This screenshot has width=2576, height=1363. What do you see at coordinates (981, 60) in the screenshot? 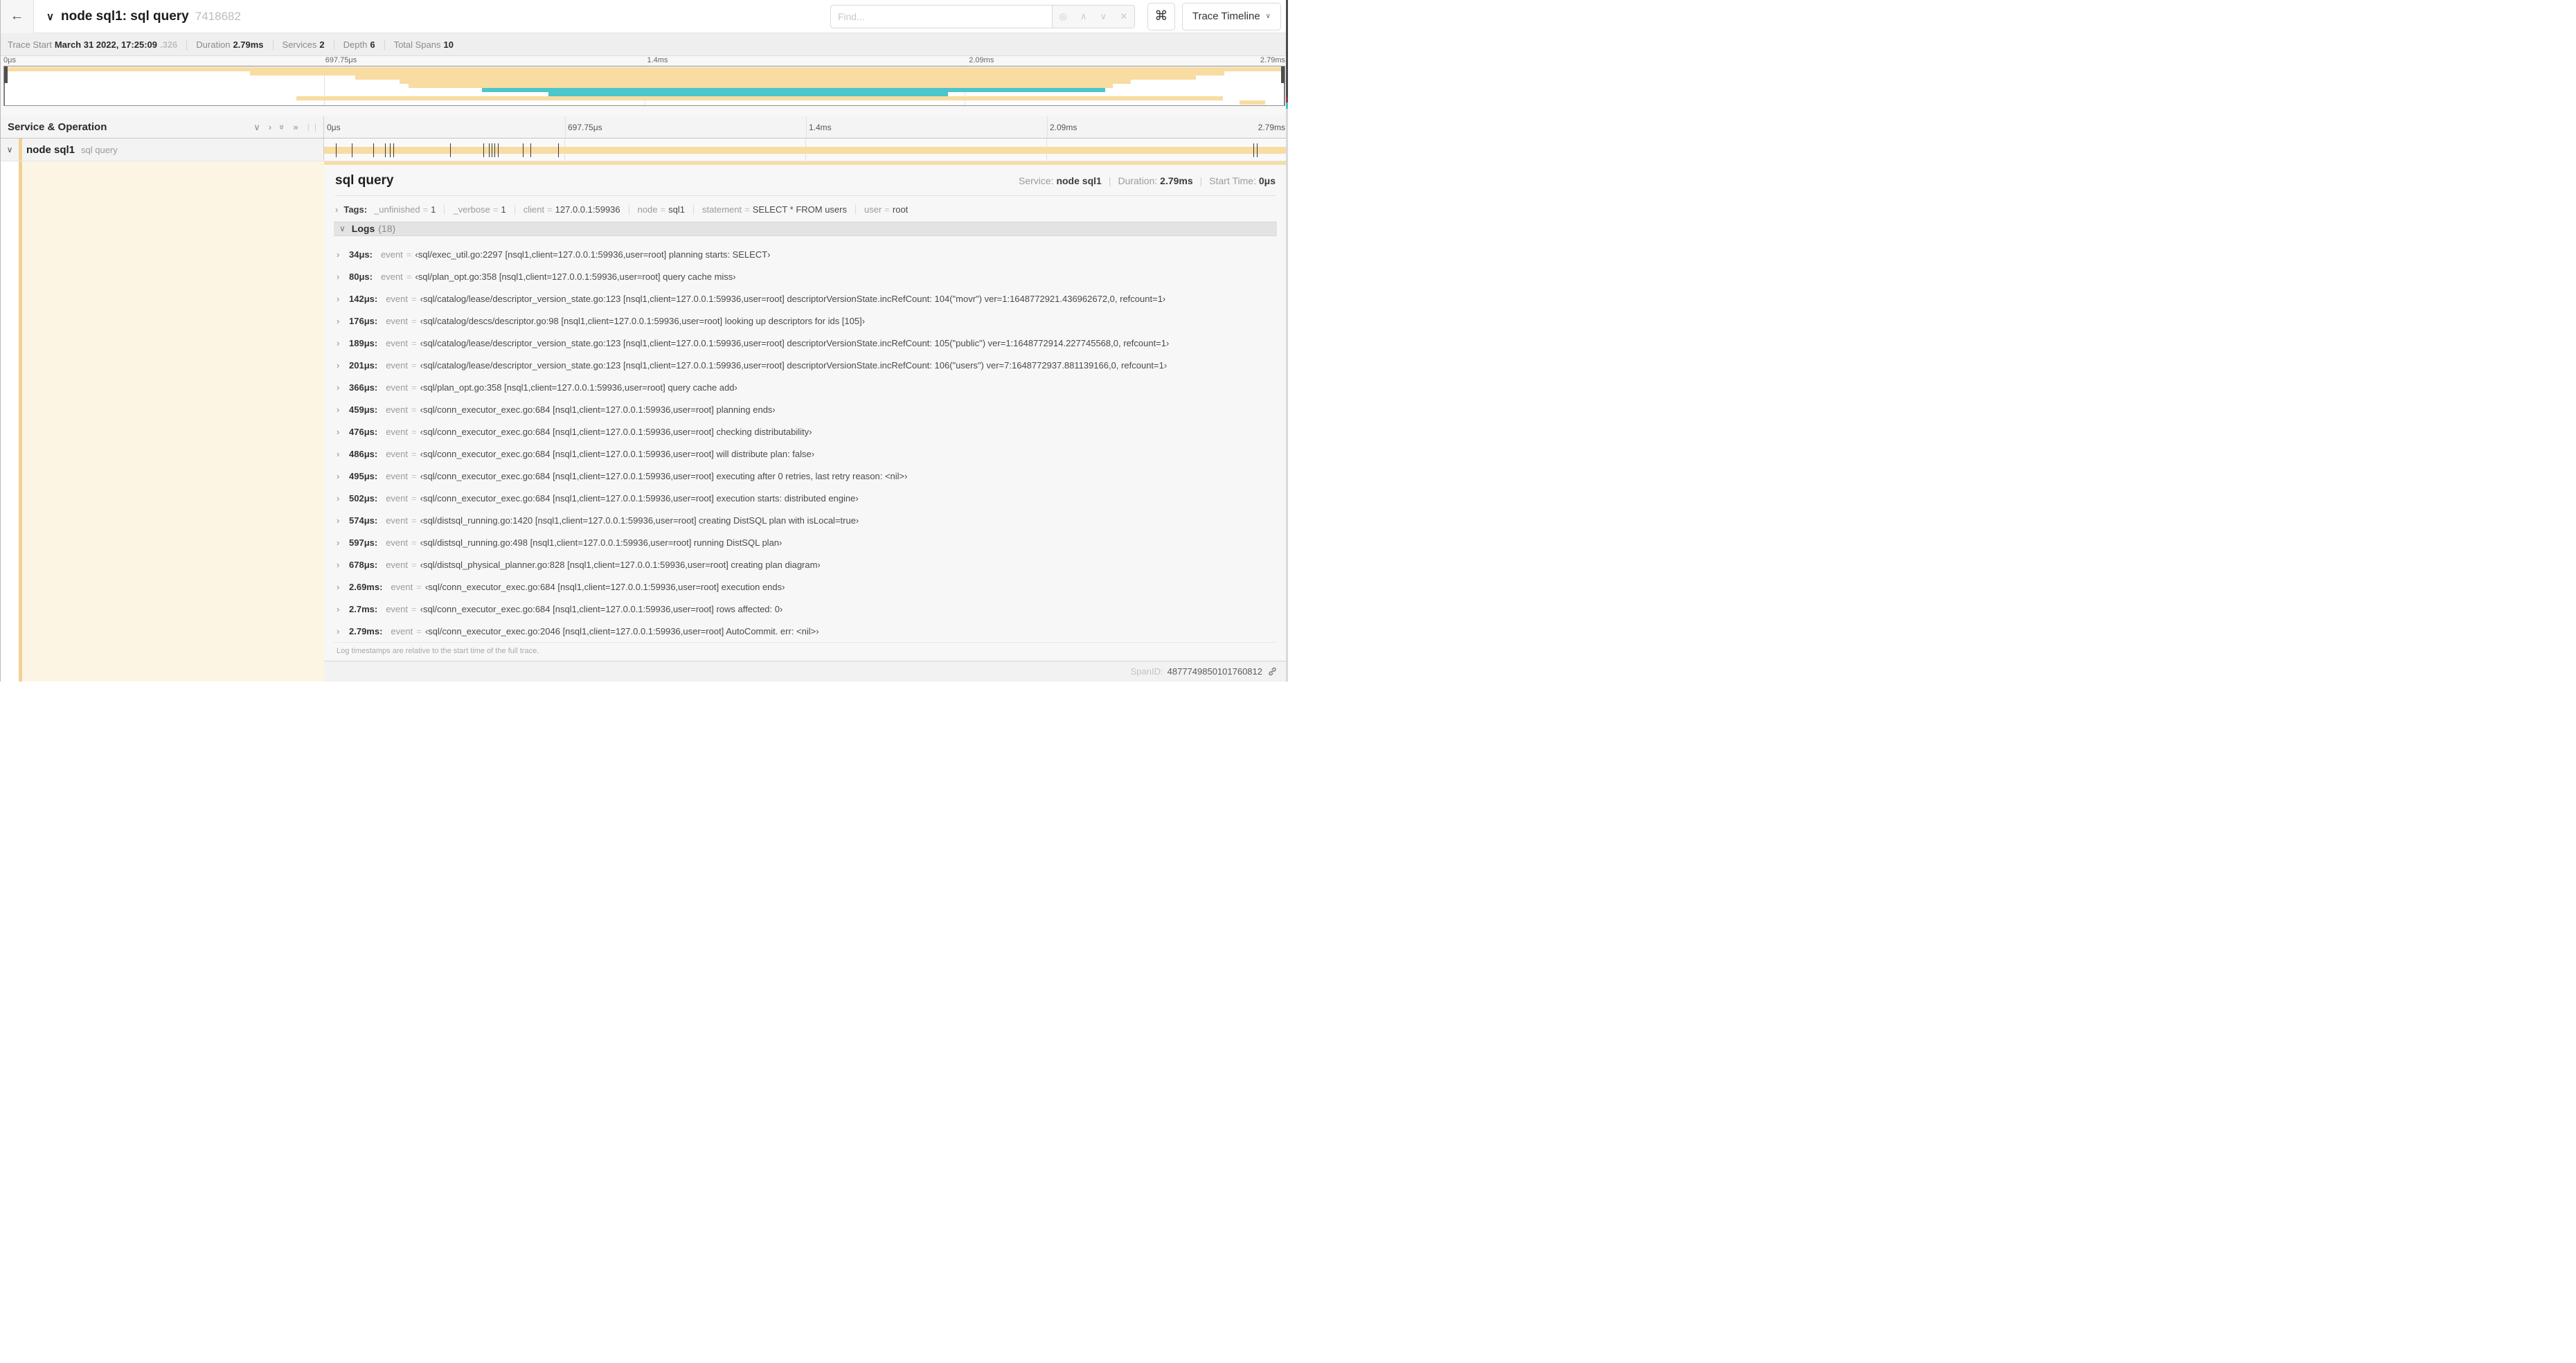
I see `ruler-tick-label: 2.09ms` at bounding box center [981, 60].